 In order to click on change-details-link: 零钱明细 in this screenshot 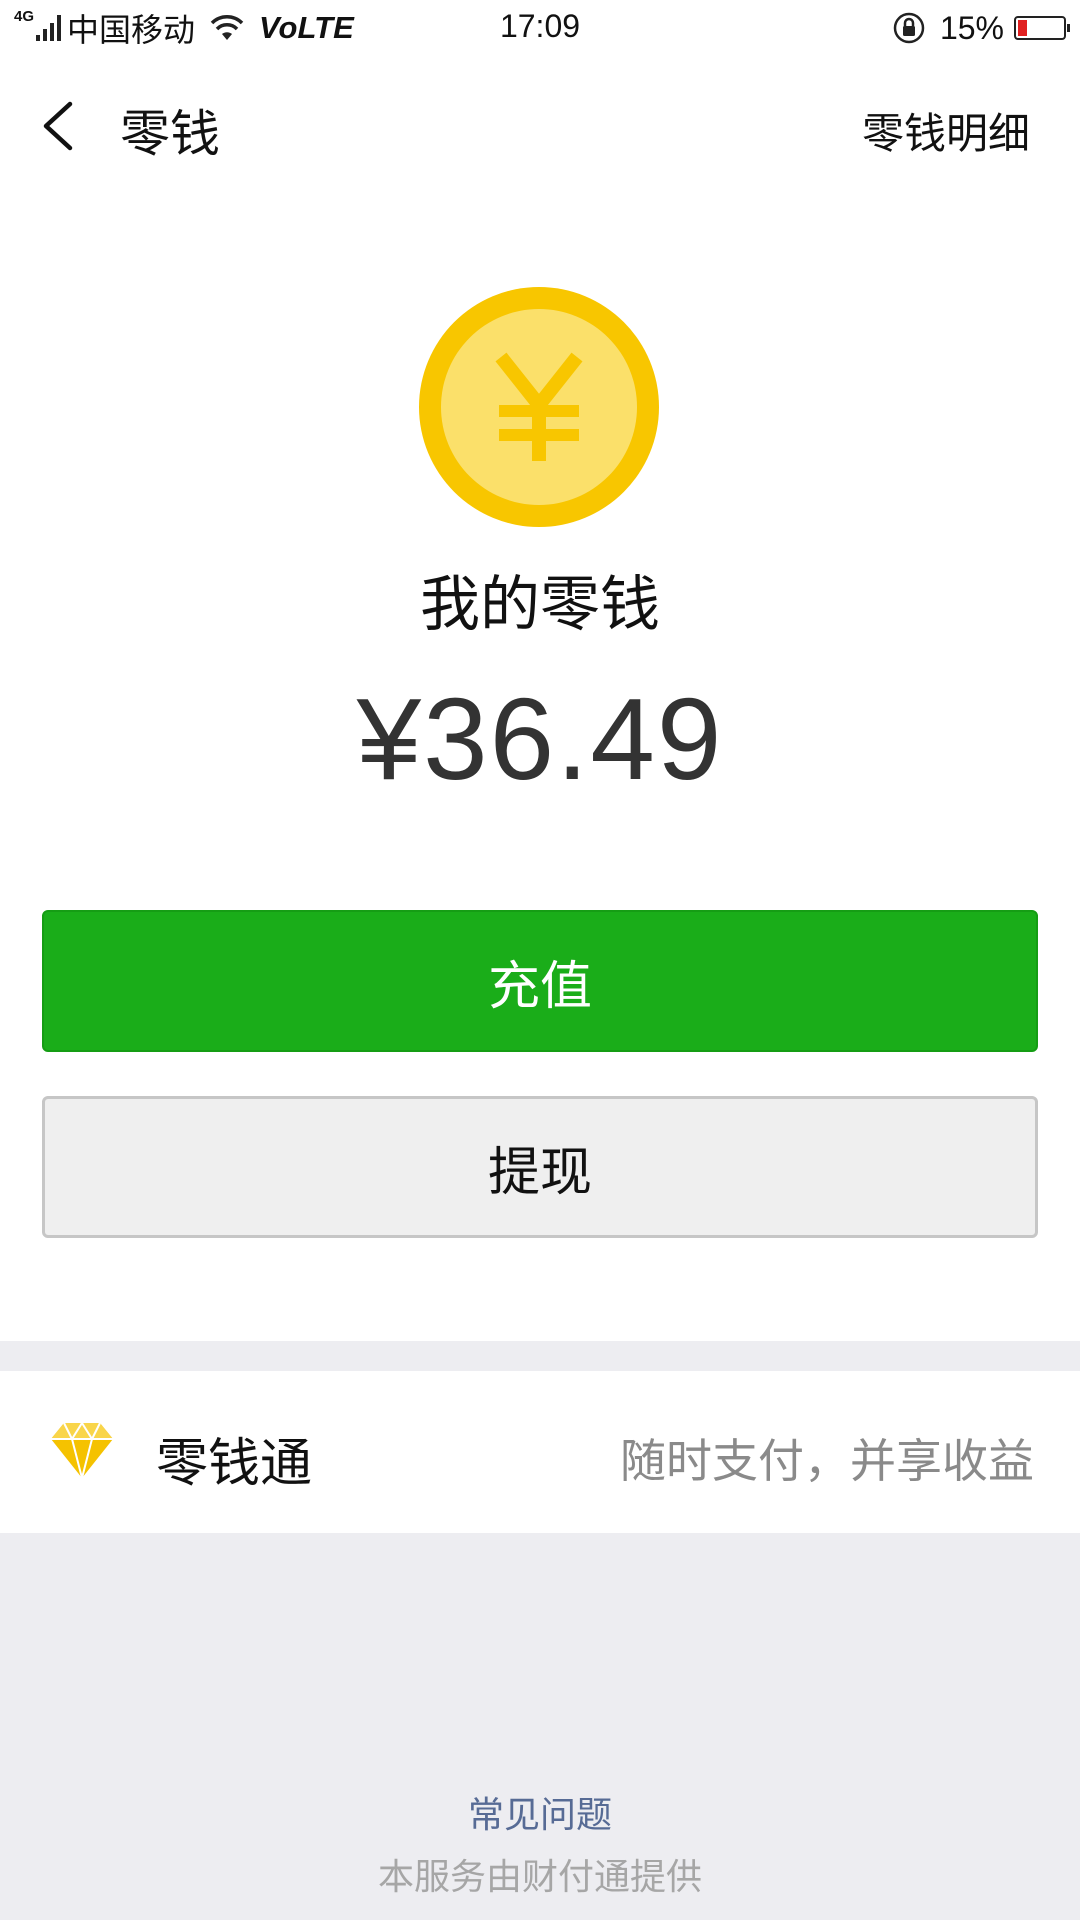, I will do `click(946, 130)`.